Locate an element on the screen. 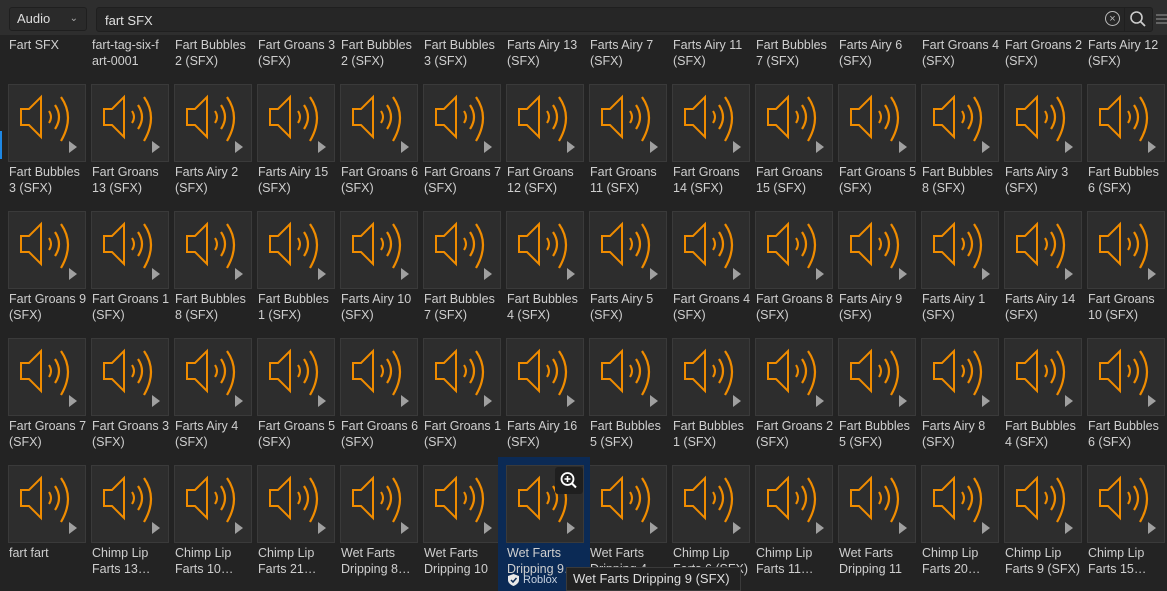  category-dropdown: Audio ⌄ is located at coordinates (48, 19).